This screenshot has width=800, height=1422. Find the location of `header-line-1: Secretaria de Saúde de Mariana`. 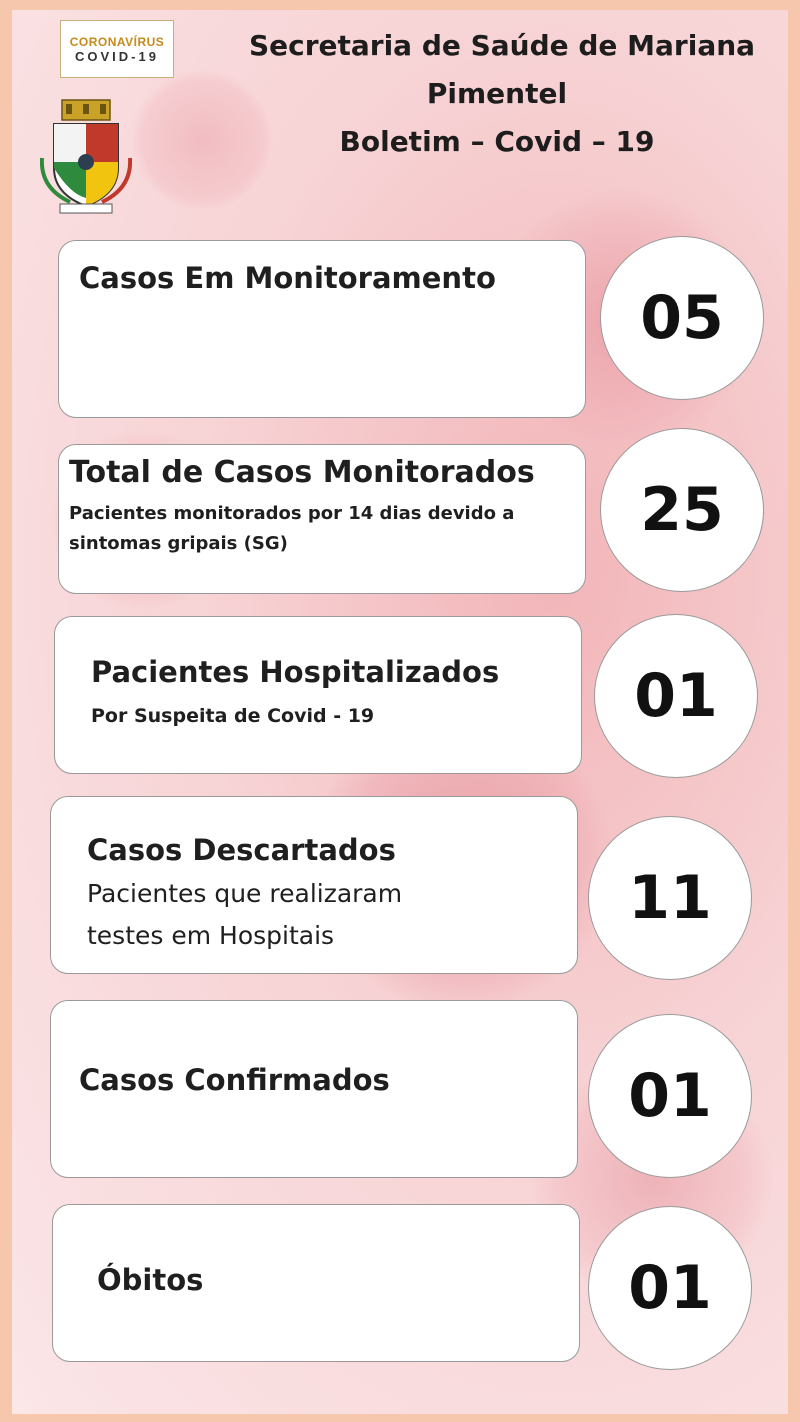

header-line-1: Secretaria de Saúde de Mariana is located at coordinates (502, 45).